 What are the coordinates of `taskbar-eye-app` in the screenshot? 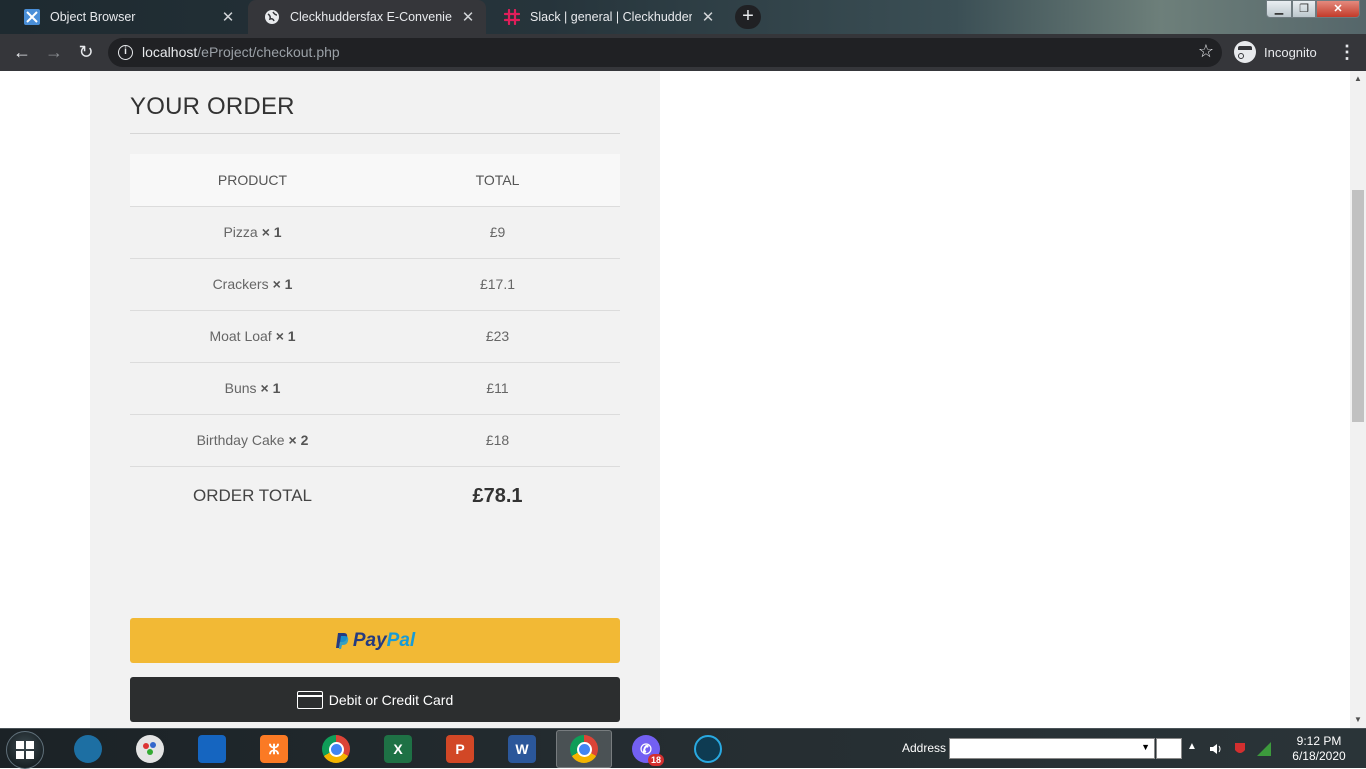 It's located at (708, 749).